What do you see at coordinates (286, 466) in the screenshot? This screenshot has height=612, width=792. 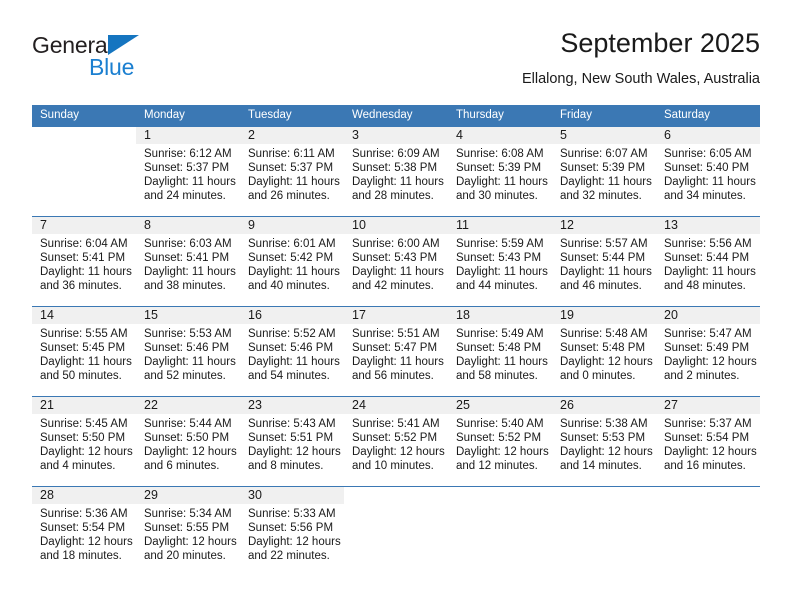 I see `daylight-text-line2: and 8 minutes.` at bounding box center [286, 466].